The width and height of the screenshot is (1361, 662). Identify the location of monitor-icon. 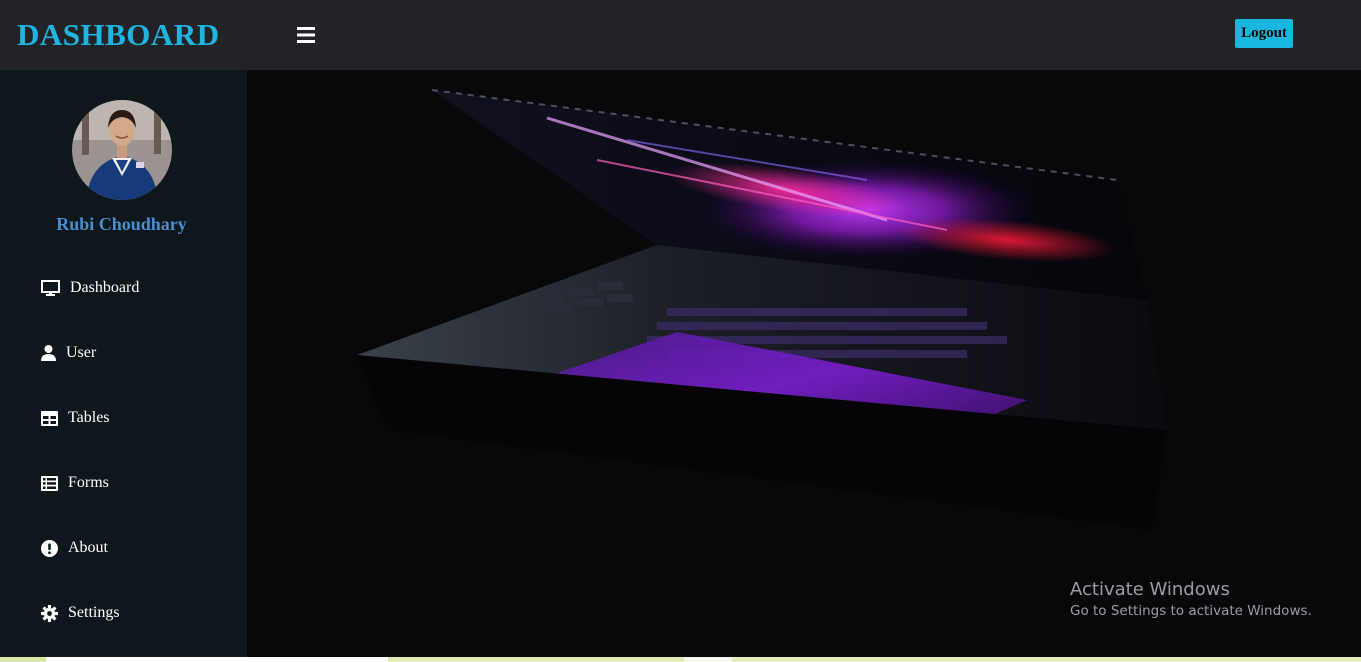
(50, 288).